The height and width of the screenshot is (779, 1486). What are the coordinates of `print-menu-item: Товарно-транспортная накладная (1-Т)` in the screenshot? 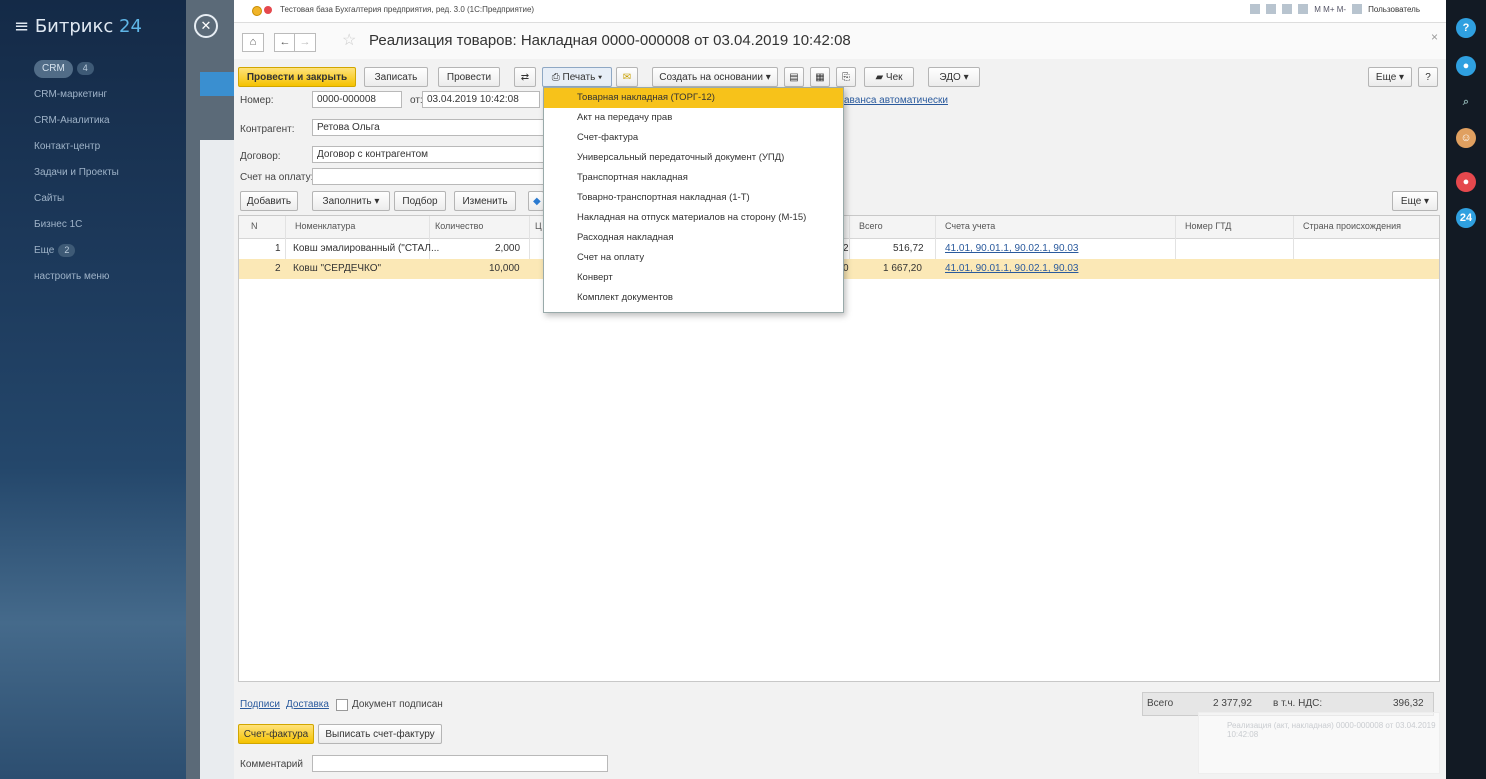 It's located at (693, 198).